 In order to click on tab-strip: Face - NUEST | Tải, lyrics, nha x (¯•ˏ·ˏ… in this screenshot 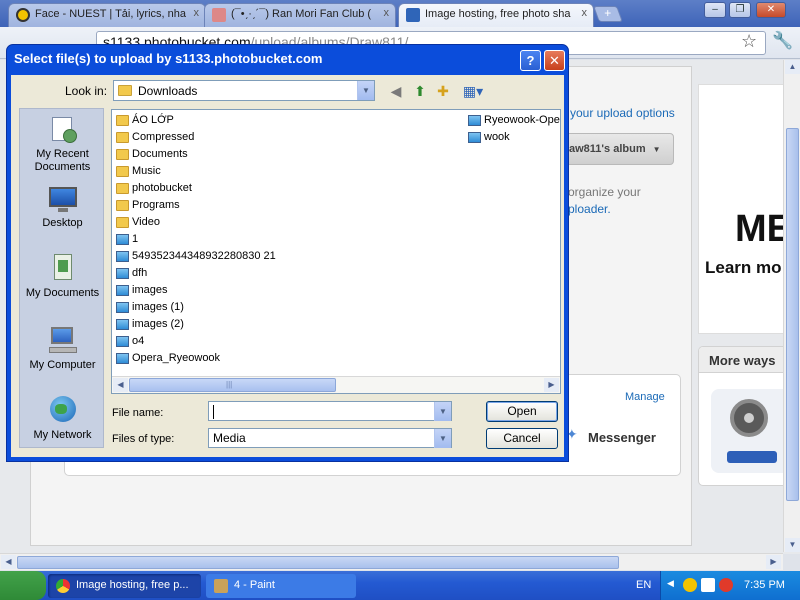, I will do `click(400, 13)`.